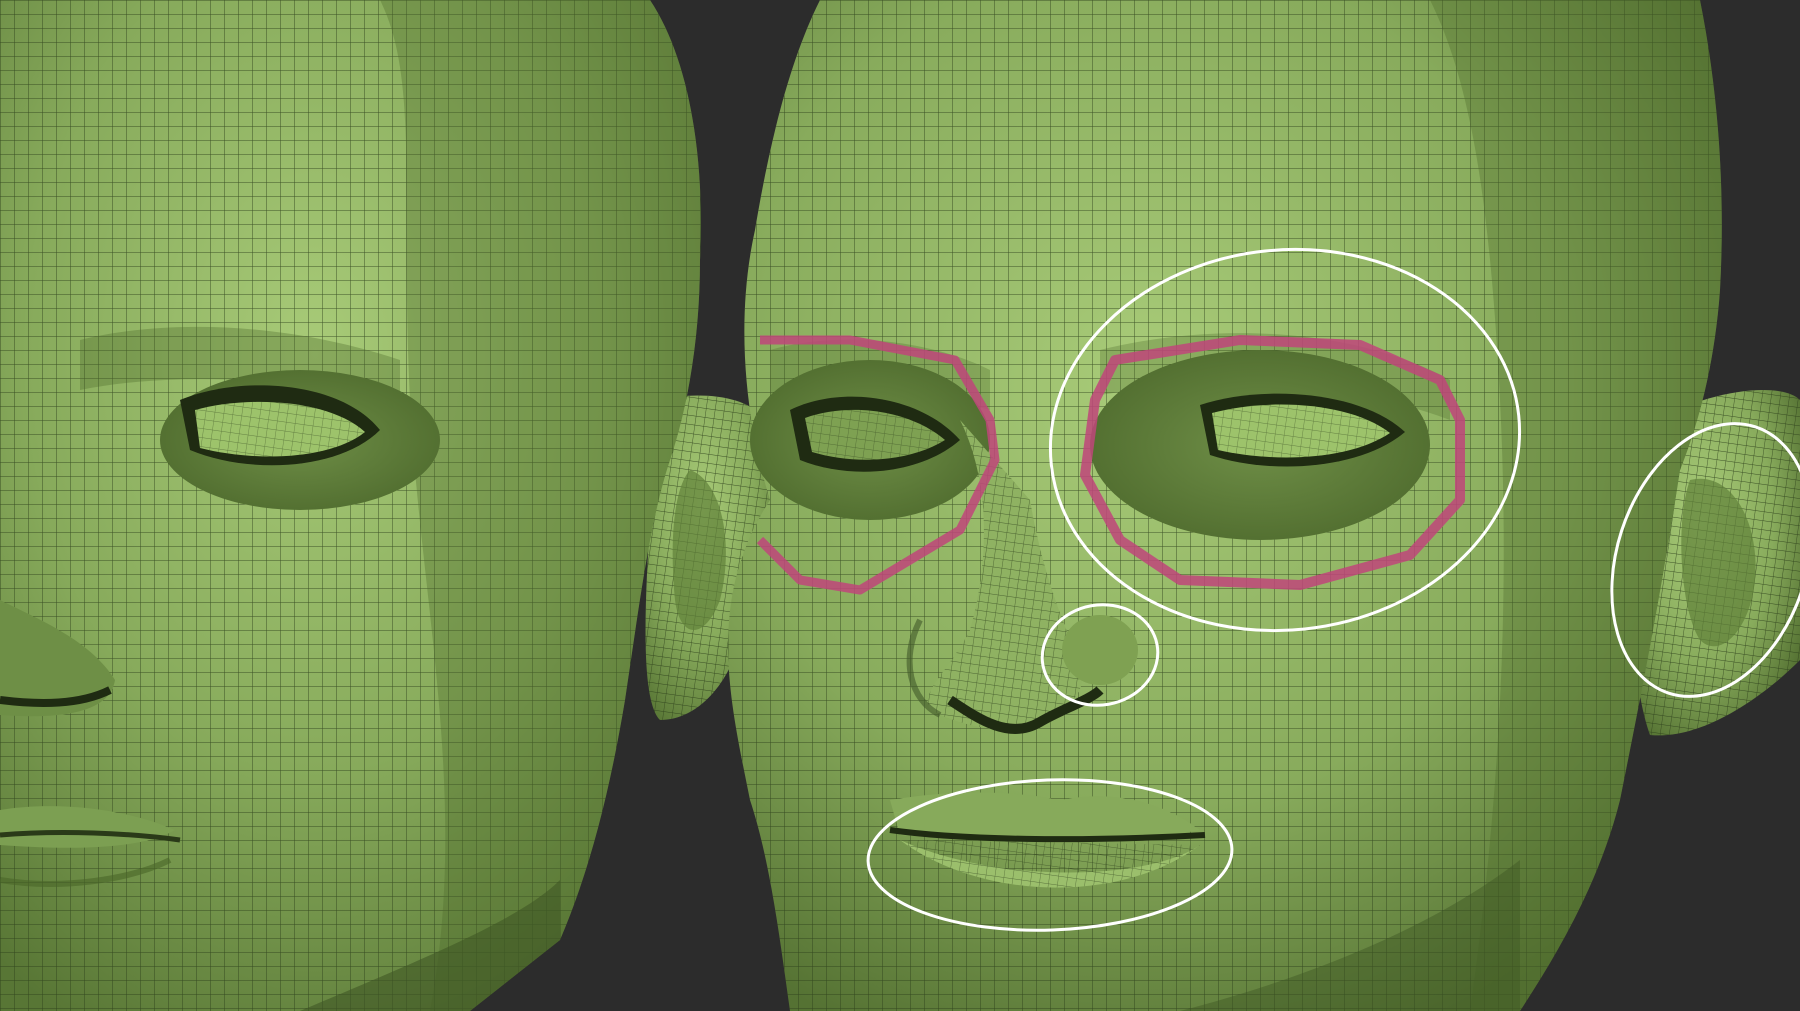  What do you see at coordinates (1260, 445) in the screenshot?
I see `right-head-far-eye` at bounding box center [1260, 445].